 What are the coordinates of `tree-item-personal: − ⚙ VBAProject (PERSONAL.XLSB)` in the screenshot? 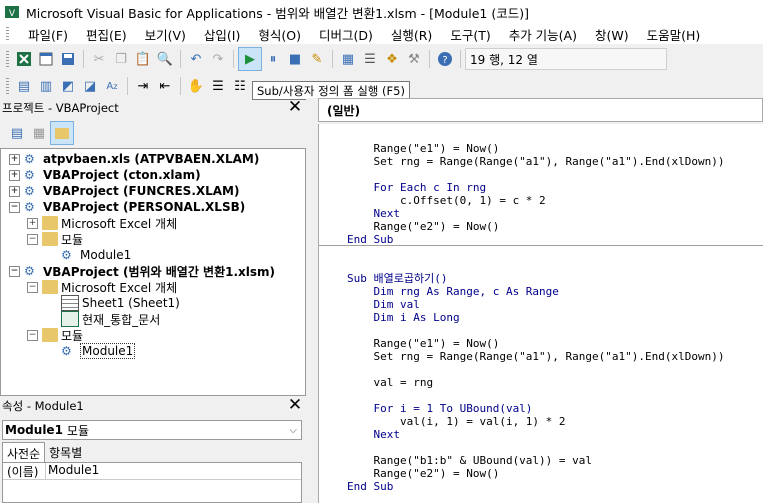 It's located at (127, 207).